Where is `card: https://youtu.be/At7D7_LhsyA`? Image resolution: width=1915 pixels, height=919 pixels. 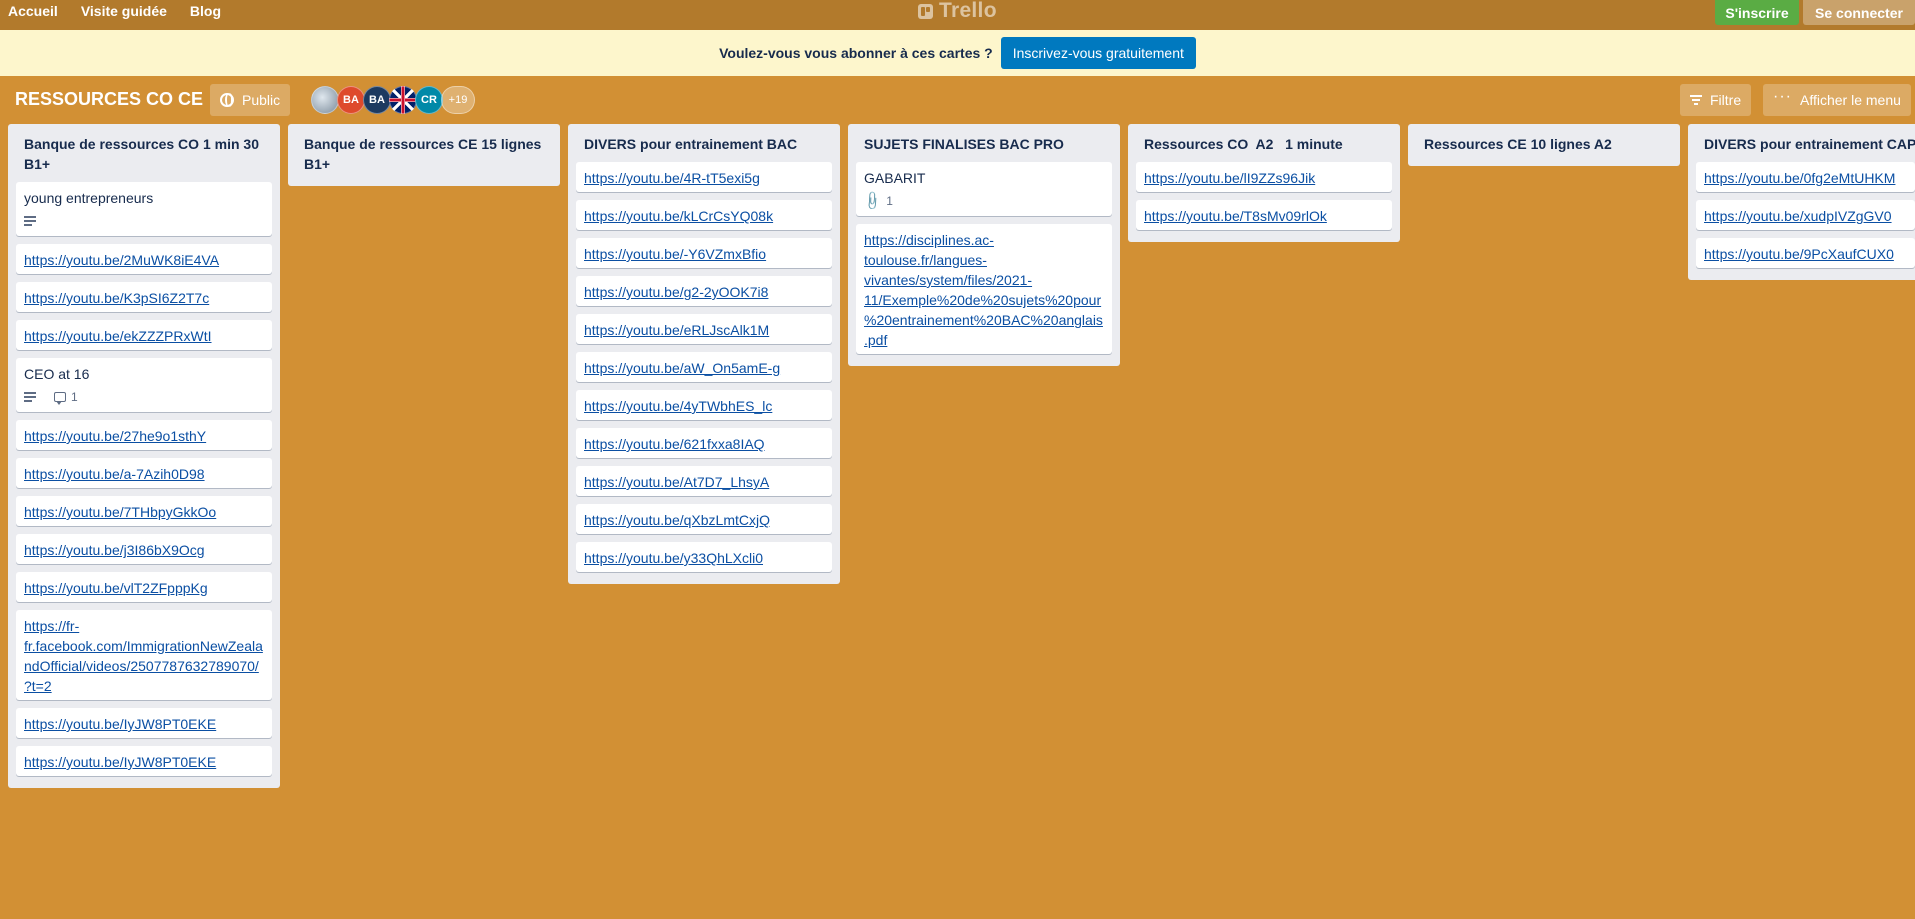
card: https://youtu.be/At7D7_LhsyA is located at coordinates (704, 481).